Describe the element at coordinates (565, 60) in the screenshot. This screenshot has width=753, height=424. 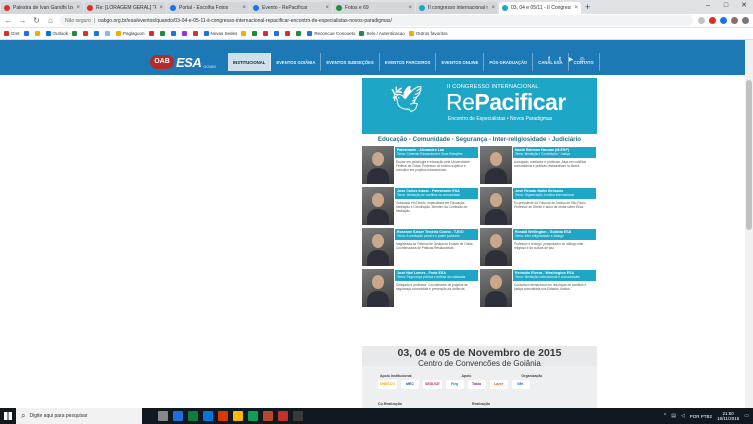
I see `social-links: f t ▶ ◎` at that location.